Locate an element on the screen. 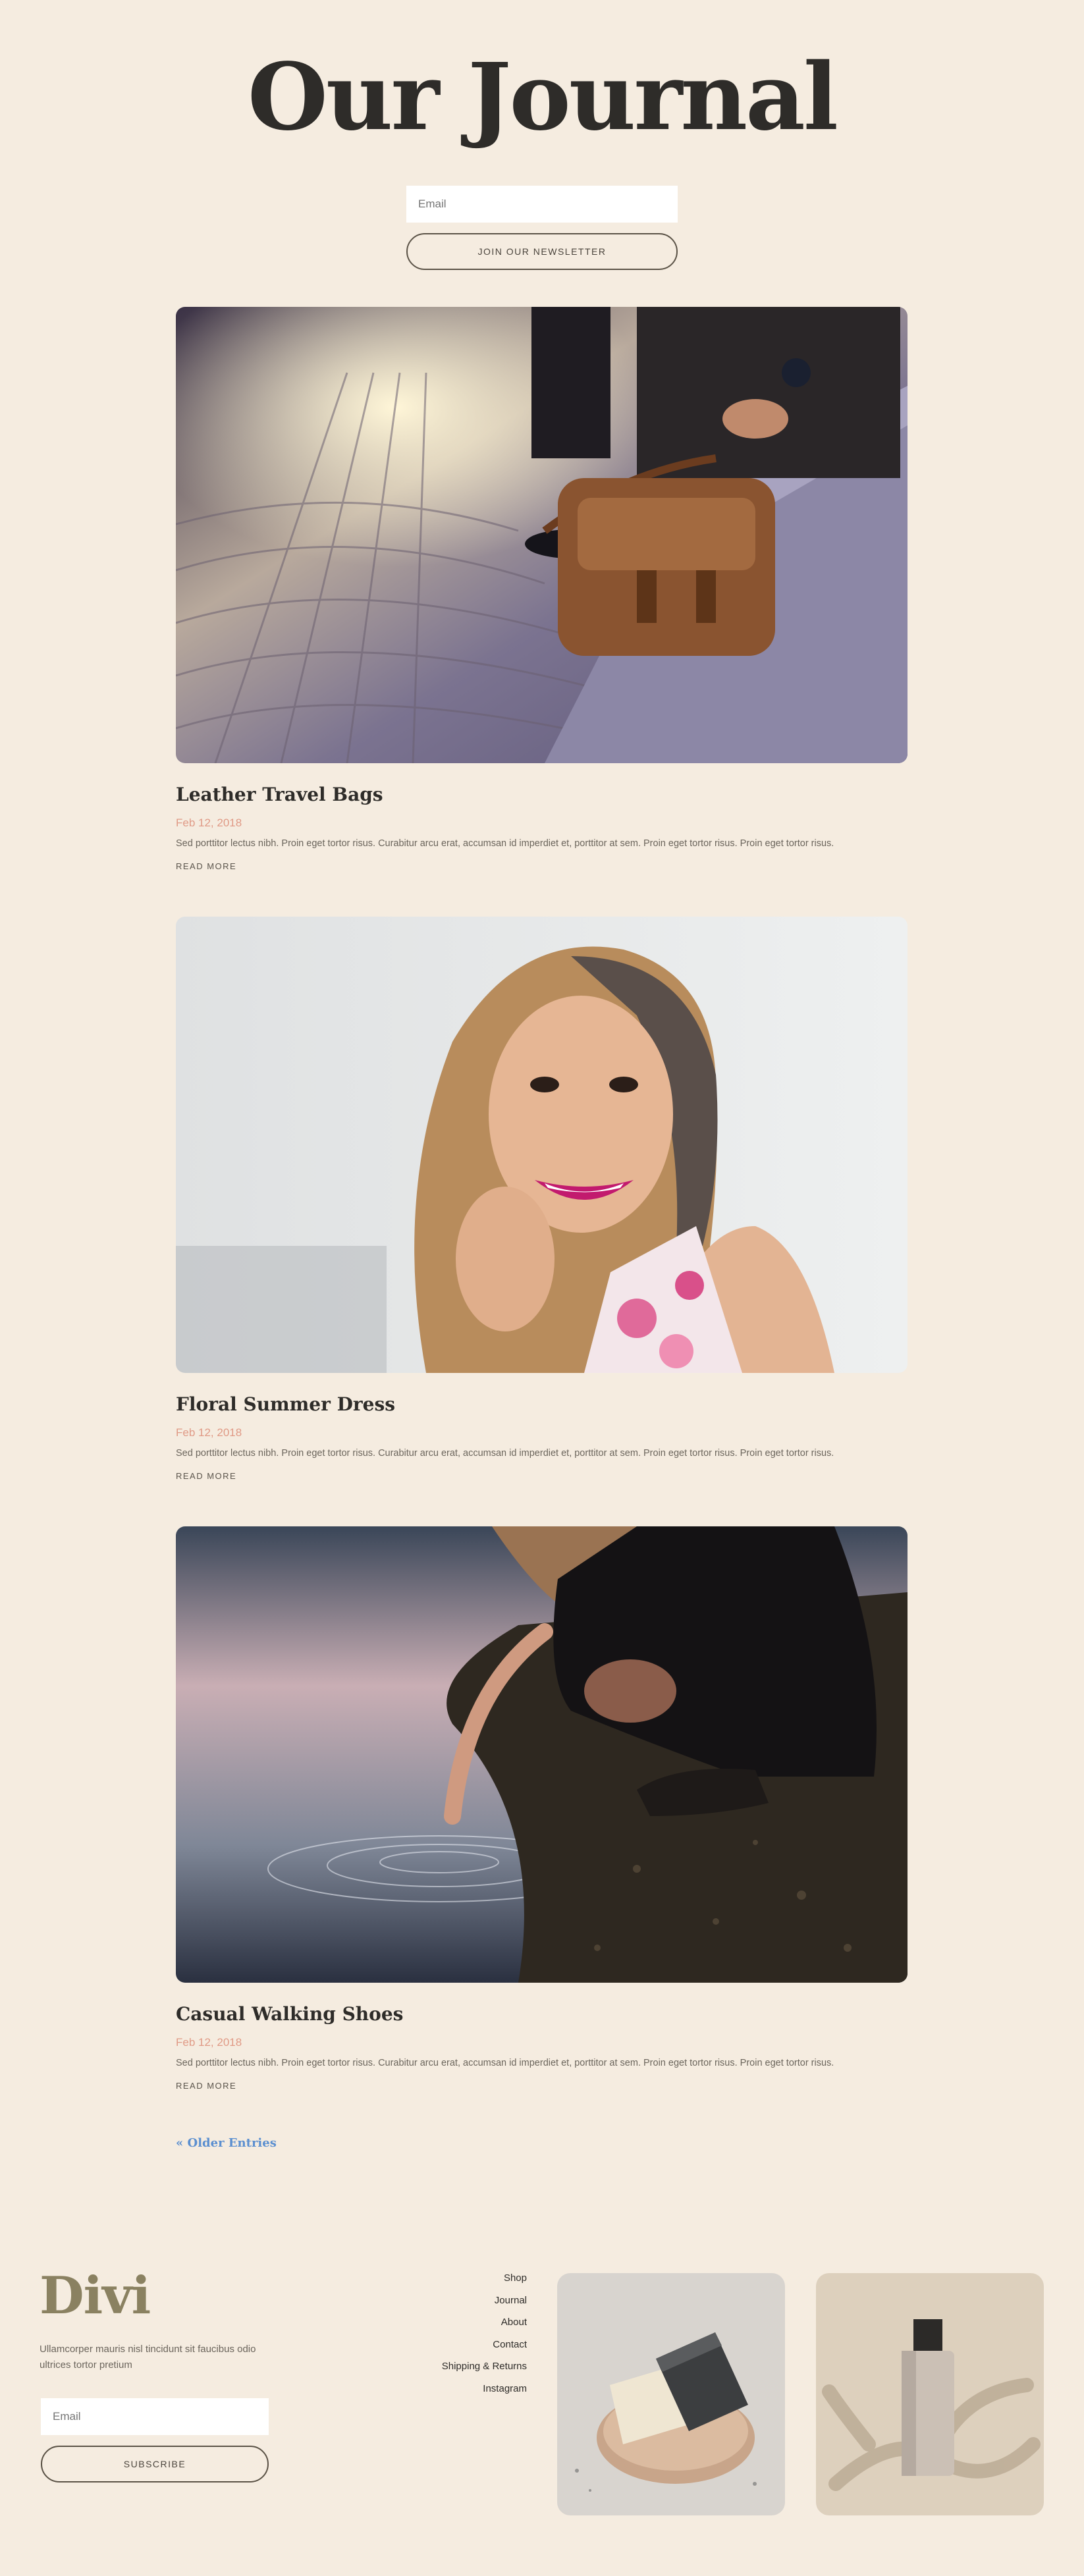  footer-image-bottle is located at coordinates (930, 2394).